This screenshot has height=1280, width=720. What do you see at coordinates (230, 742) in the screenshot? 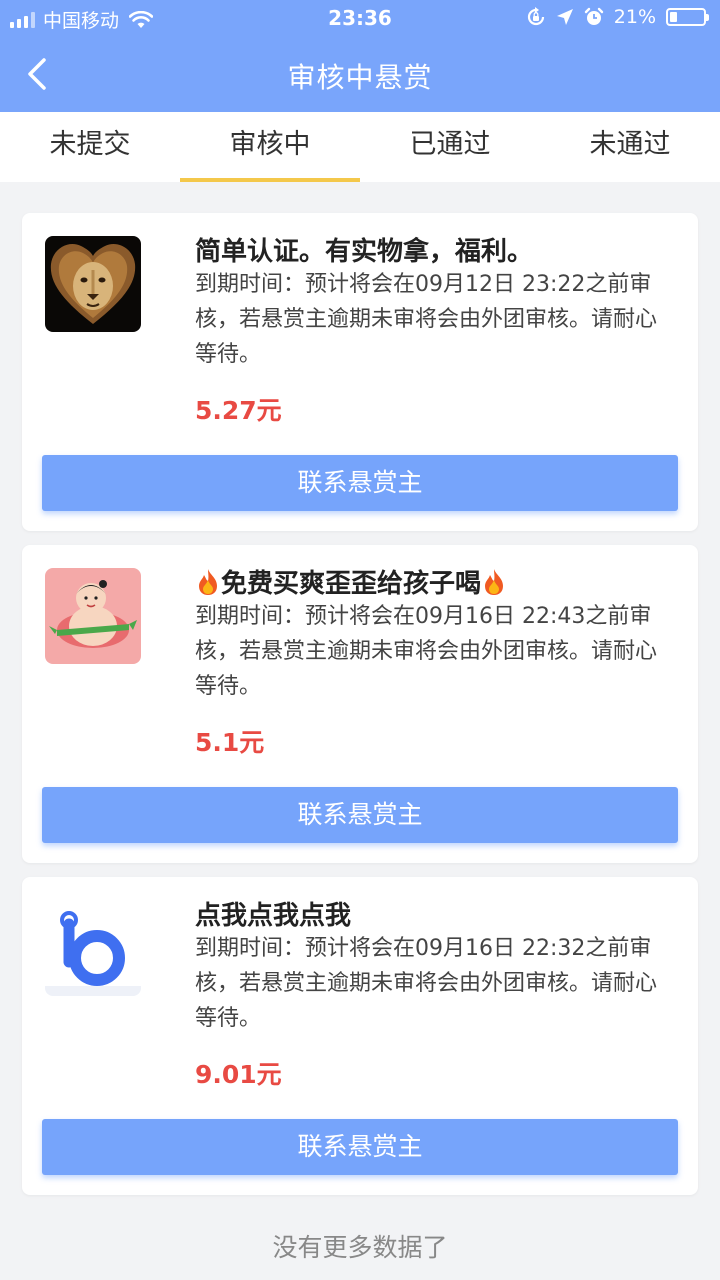
I see `card-price: 5.1元` at bounding box center [230, 742].